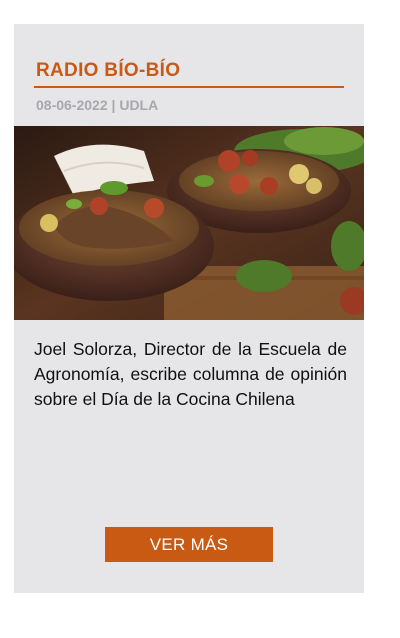 This screenshot has height=638, width=400. I want to click on date-label: 08-06-2022, so click(72, 105).